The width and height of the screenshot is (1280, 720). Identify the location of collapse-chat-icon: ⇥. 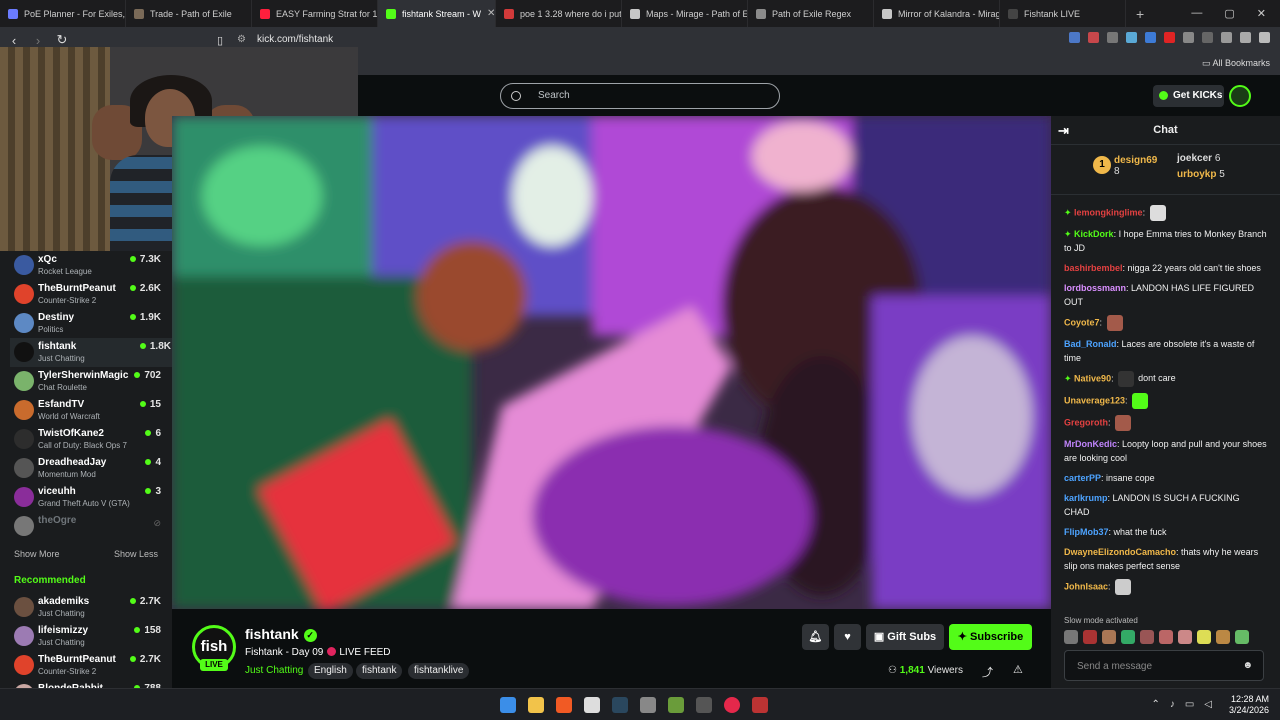
(1063, 130).